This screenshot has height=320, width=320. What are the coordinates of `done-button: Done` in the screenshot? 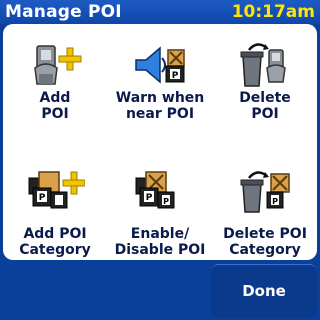 It's located at (264, 291).